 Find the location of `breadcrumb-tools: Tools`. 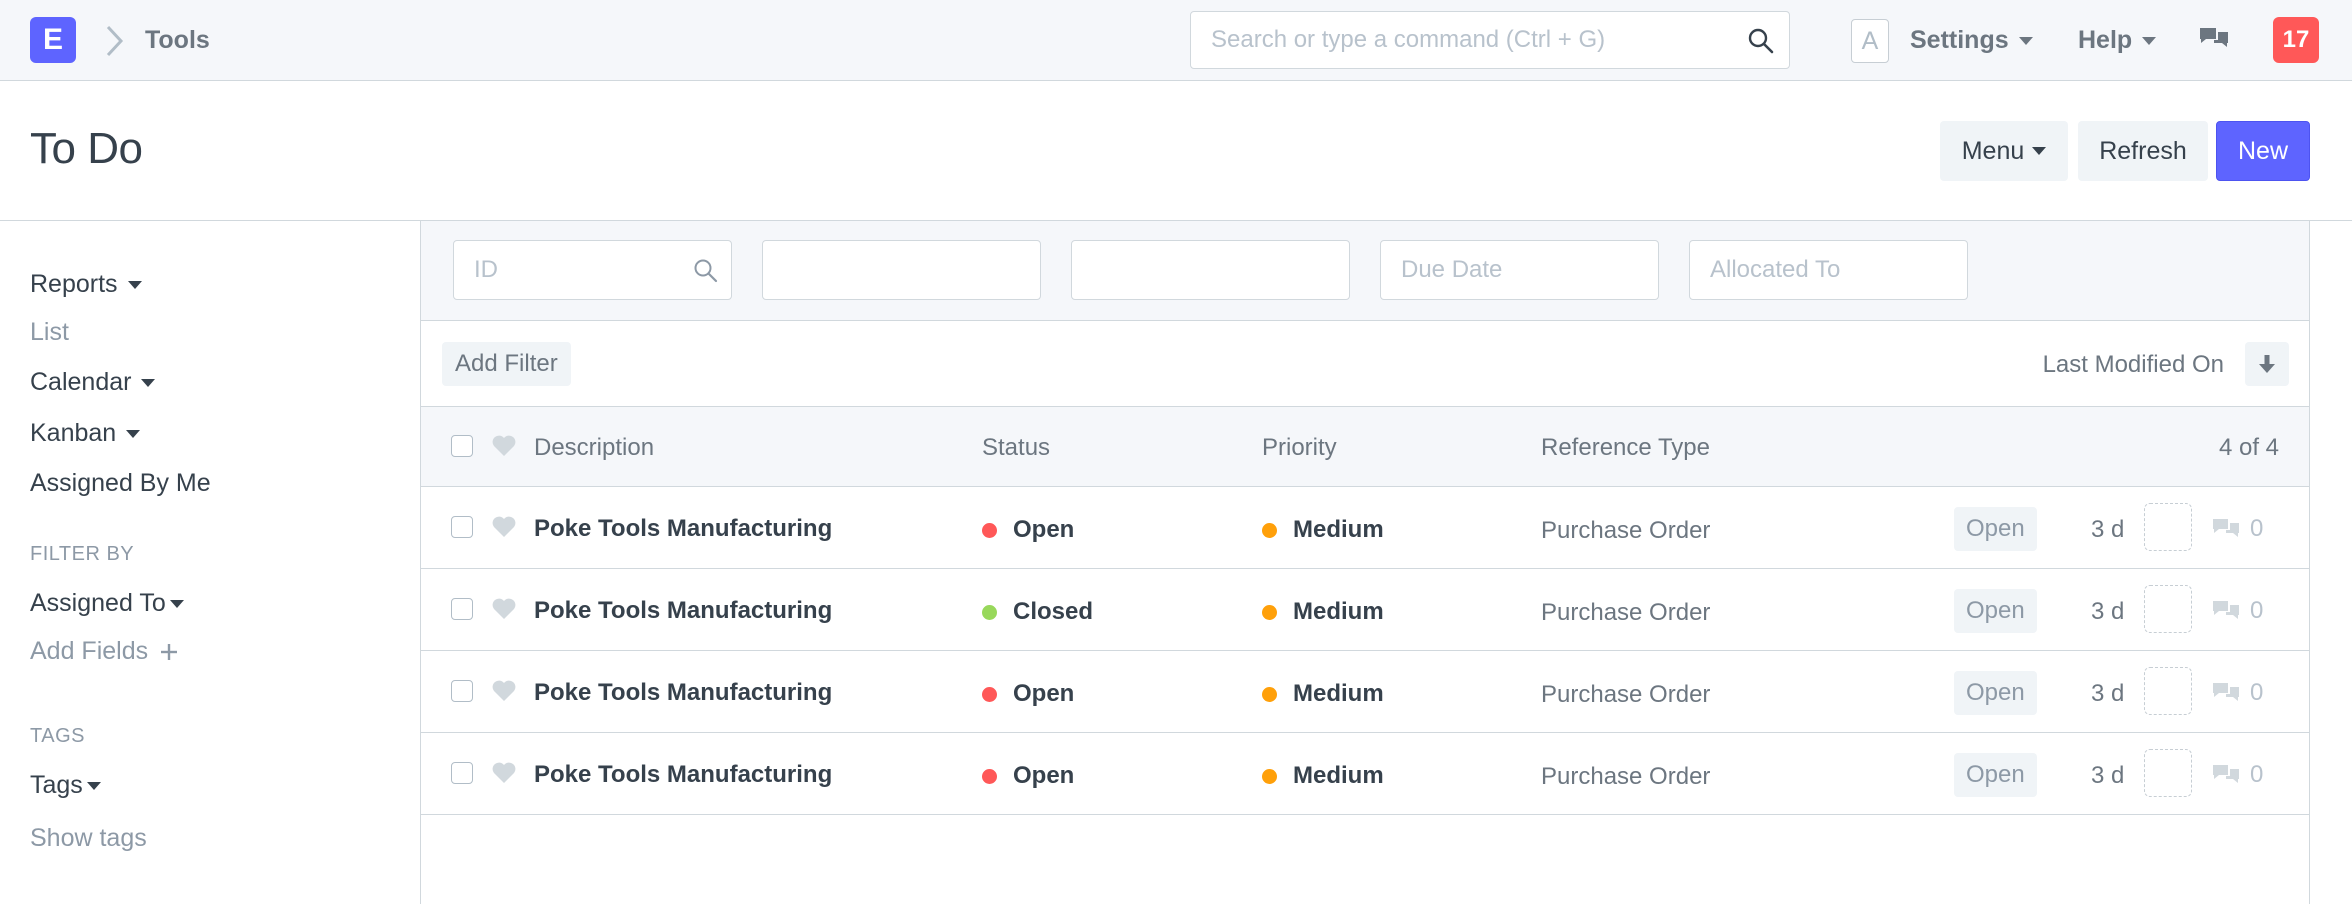

breadcrumb-tools: Tools is located at coordinates (177, 40).